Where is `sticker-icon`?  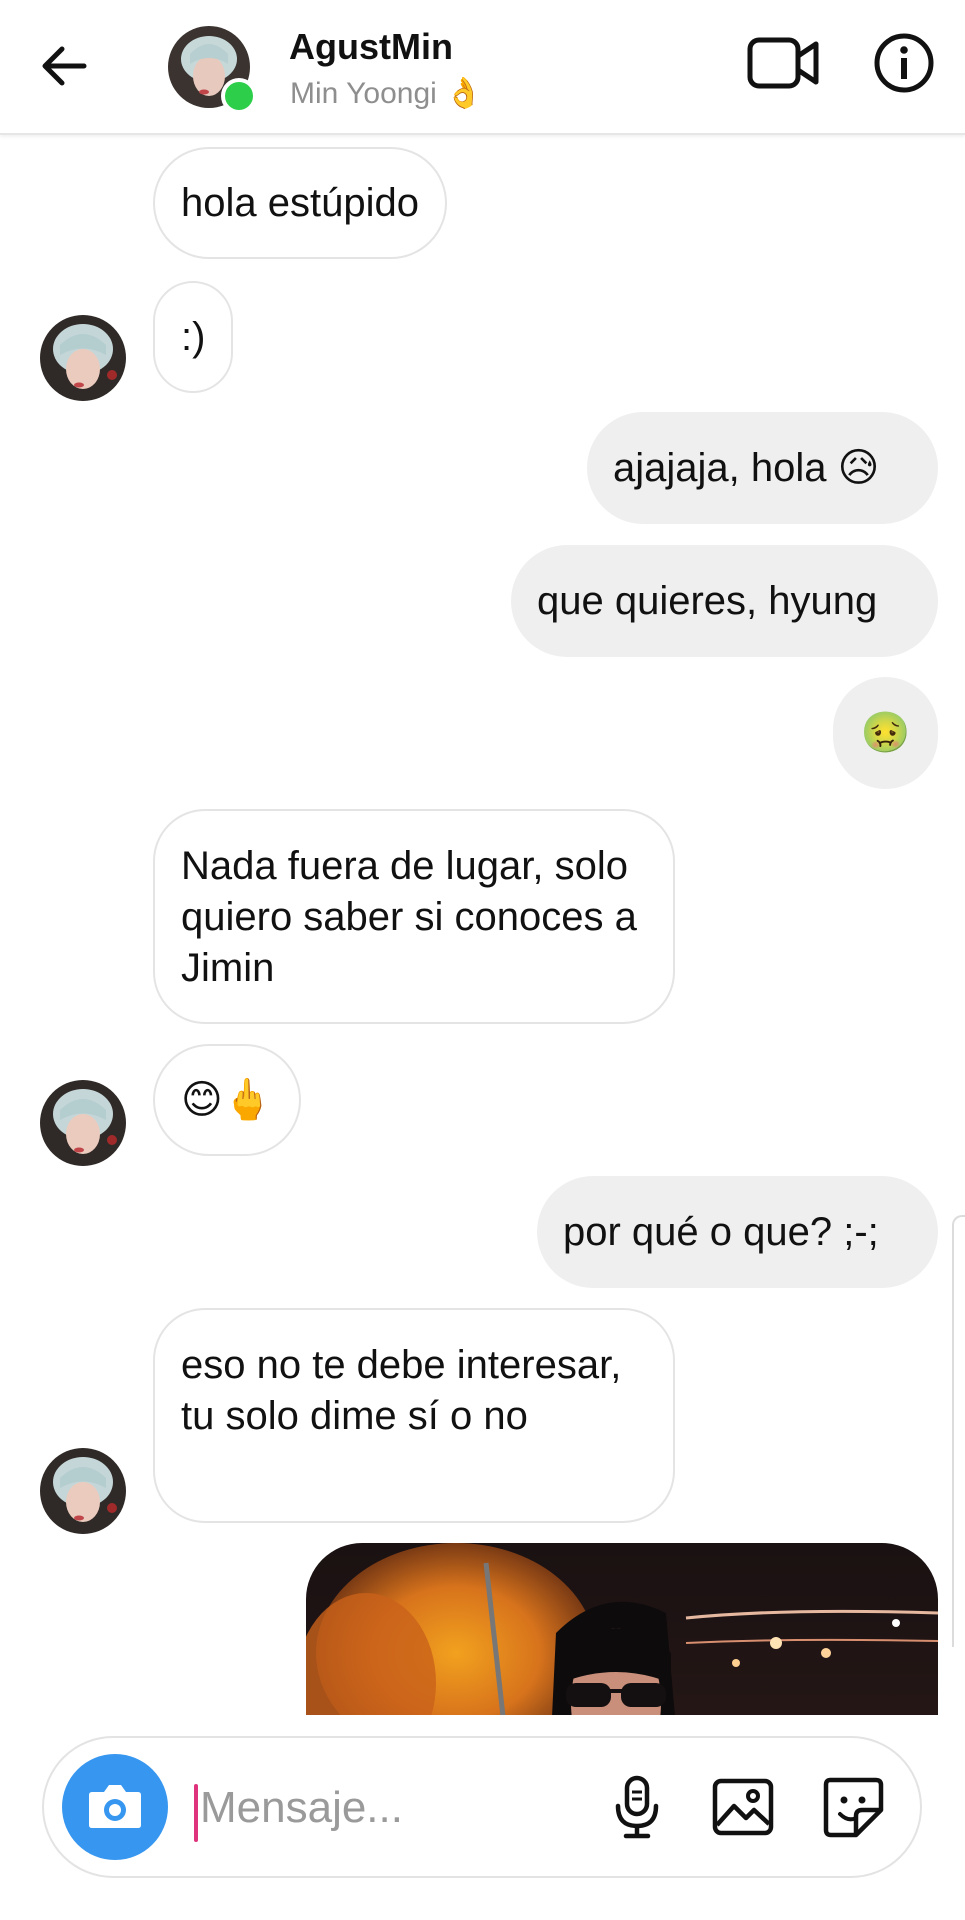 sticker-icon is located at coordinates (853, 1807).